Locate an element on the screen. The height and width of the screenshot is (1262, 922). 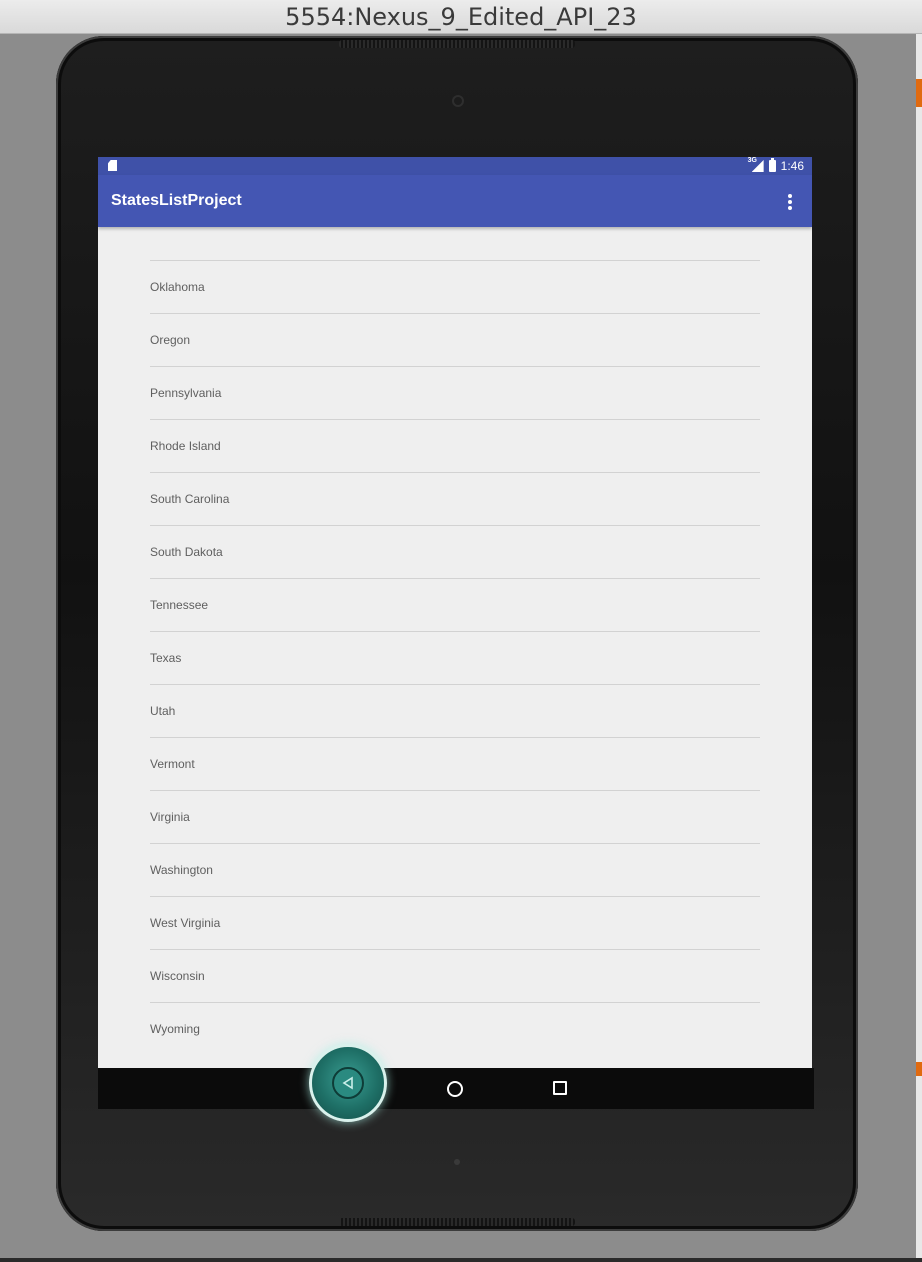
battery-icon is located at coordinates (772, 165).